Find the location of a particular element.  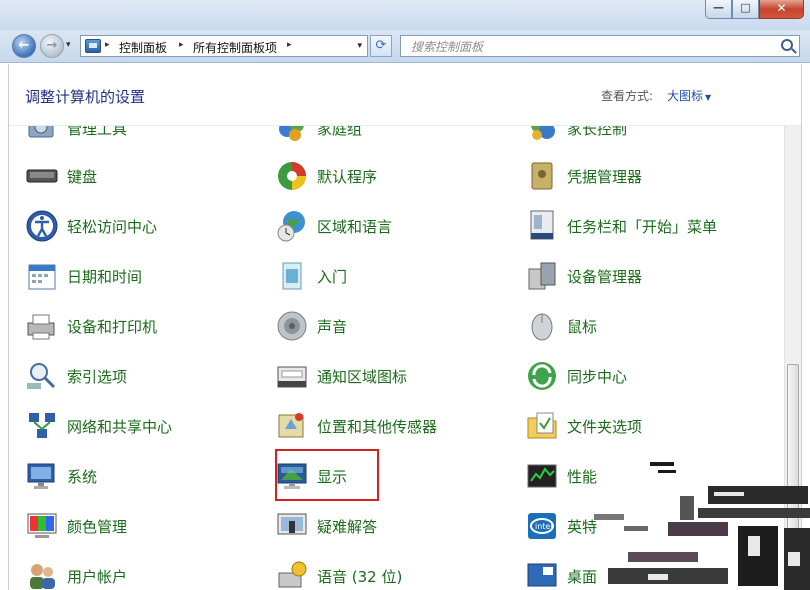

close-button: ✕ is located at coordinates (781, 9).